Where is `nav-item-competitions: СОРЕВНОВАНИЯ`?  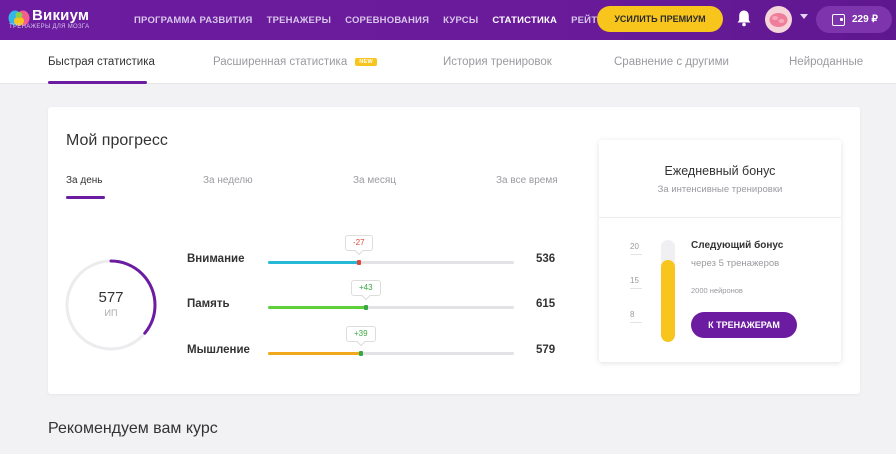 nav-item-competitions: СОРЕВНОВАНИЯ is located at coordinates (387, 20).